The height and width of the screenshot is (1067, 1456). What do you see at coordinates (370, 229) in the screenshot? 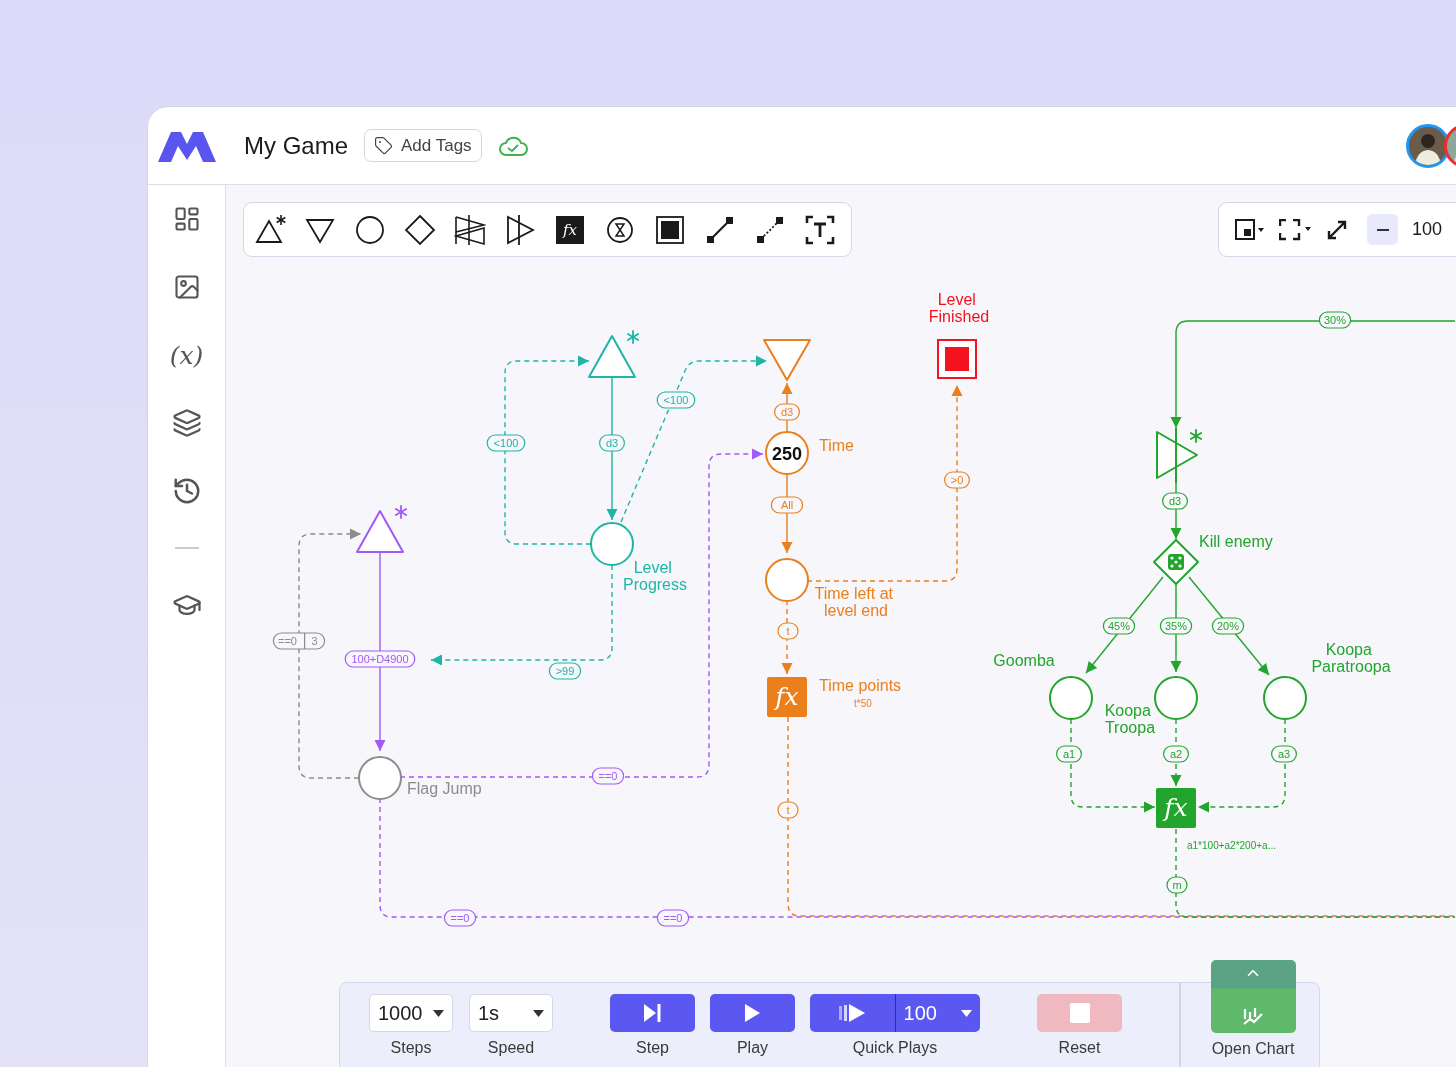
I see `circle-icon` at bounding box center [370, 229].